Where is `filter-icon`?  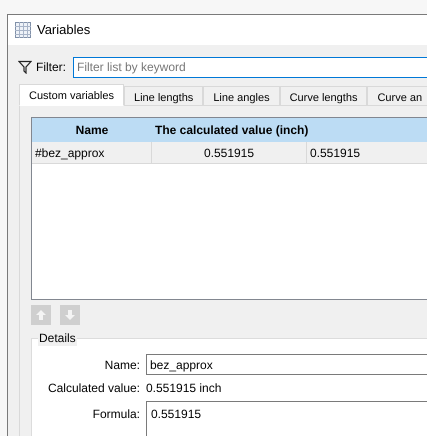 filter-icon is located at coordinates (25, 67).